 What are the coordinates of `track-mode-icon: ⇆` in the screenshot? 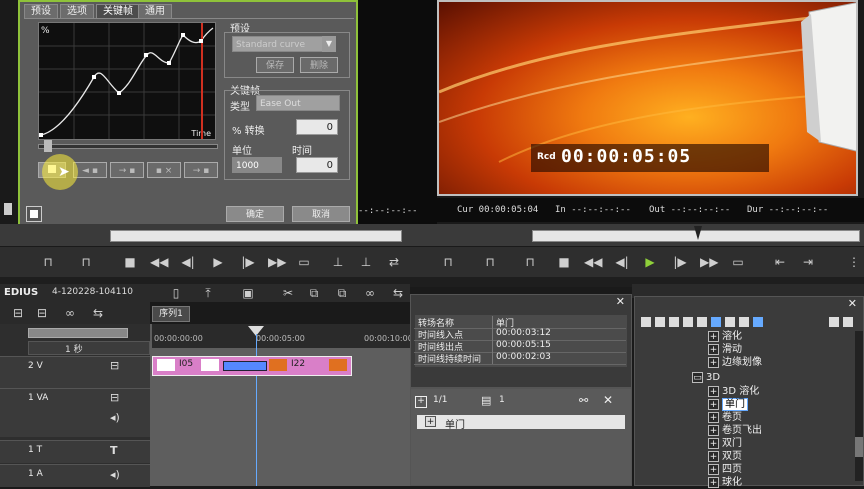 It's located at (98, 313).